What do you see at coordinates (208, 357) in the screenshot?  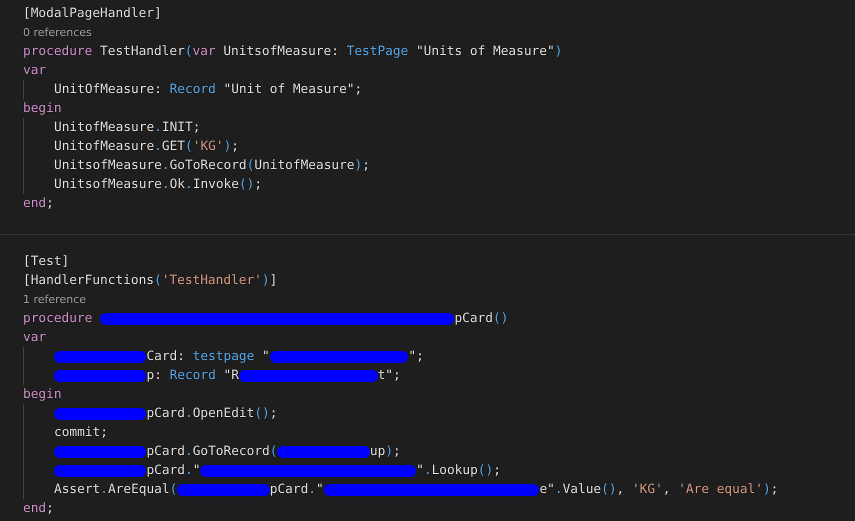 I see `code-text: Card: testpage "` at bounding box center [208, 357].